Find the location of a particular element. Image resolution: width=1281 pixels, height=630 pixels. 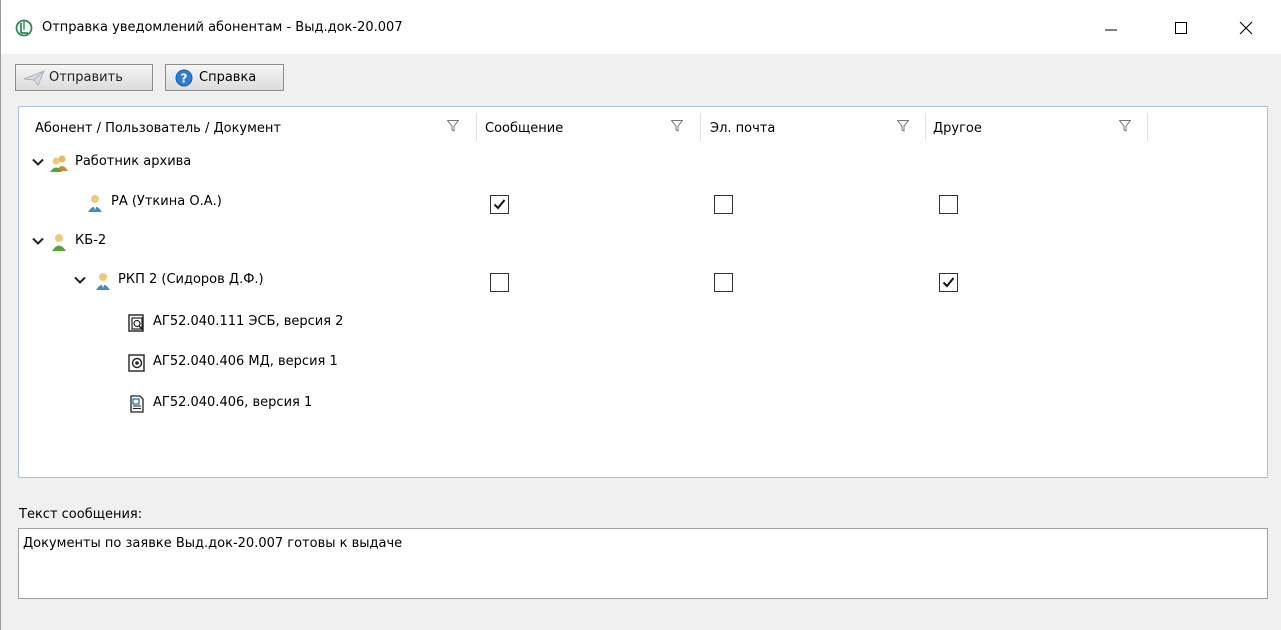

maximize-icon is located at coordinates (1181, 28).